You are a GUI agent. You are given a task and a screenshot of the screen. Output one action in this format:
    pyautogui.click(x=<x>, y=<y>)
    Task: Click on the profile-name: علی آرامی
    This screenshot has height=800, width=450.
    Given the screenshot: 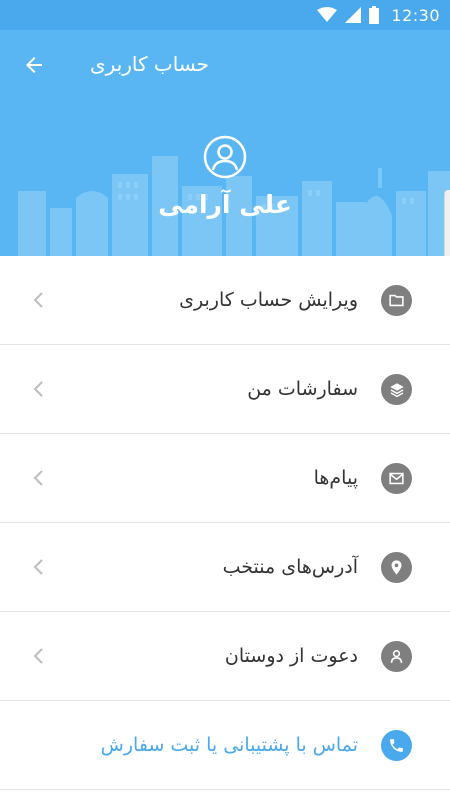 What is the action you would take?
    pyautogui.click(x=225, y=204)
    